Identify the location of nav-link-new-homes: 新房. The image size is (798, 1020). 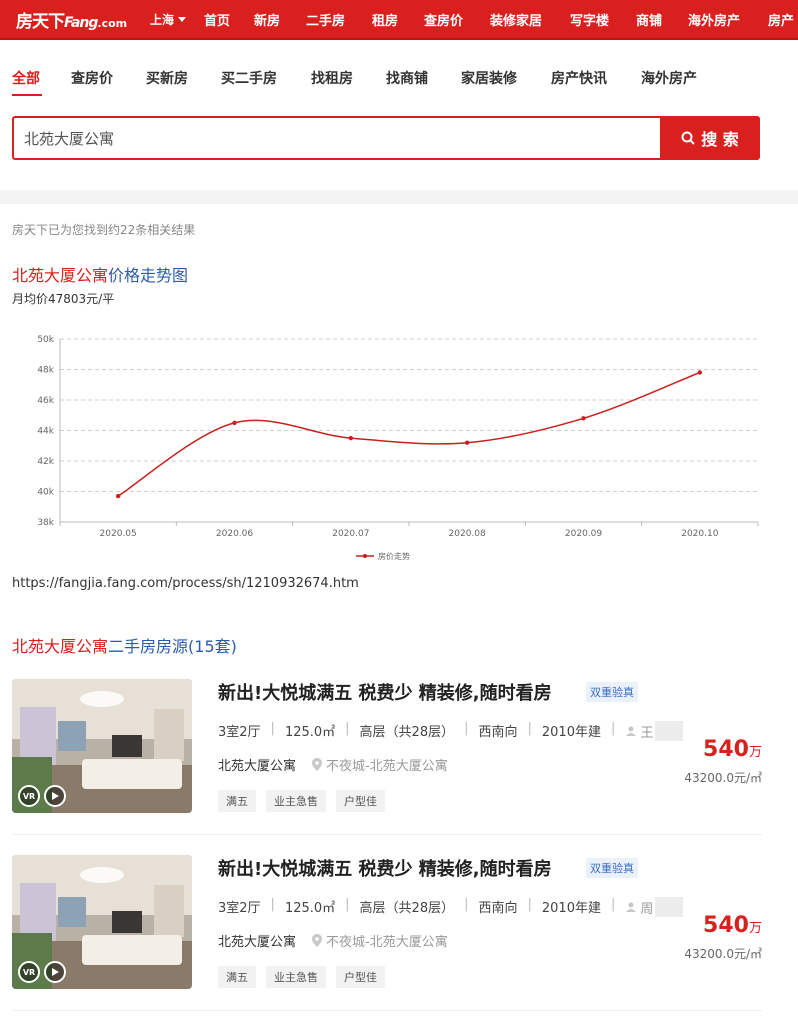
(280, 19).